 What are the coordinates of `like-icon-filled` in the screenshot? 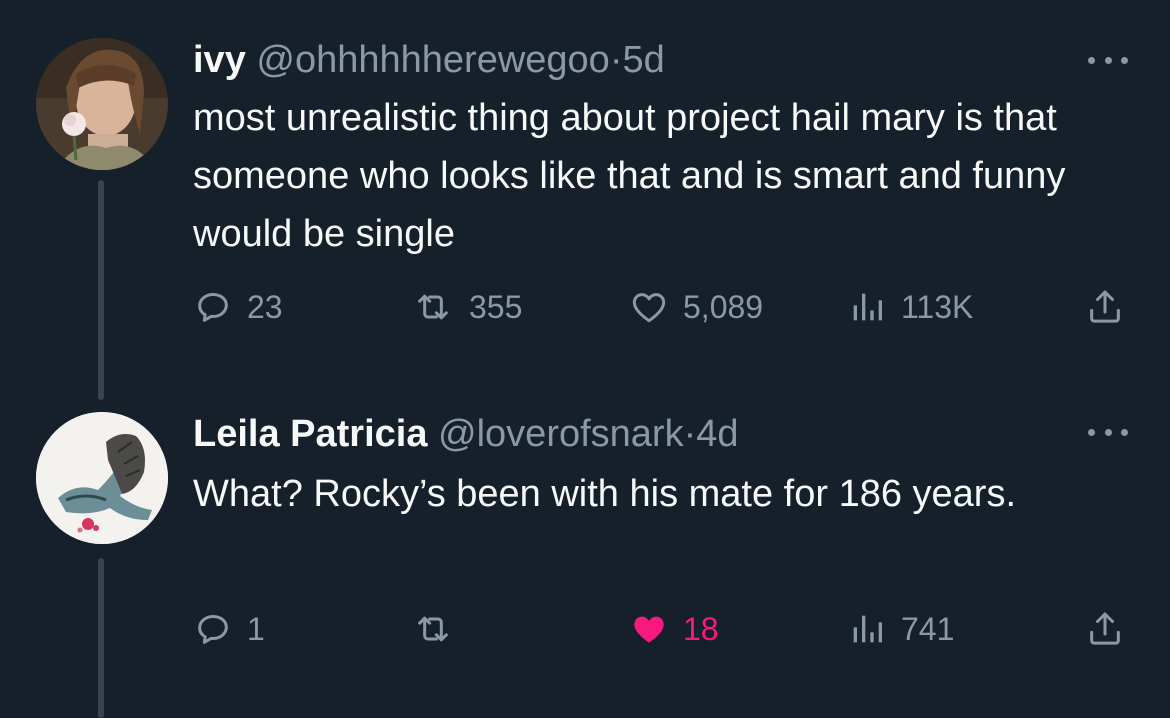 It's located at (649, 629).